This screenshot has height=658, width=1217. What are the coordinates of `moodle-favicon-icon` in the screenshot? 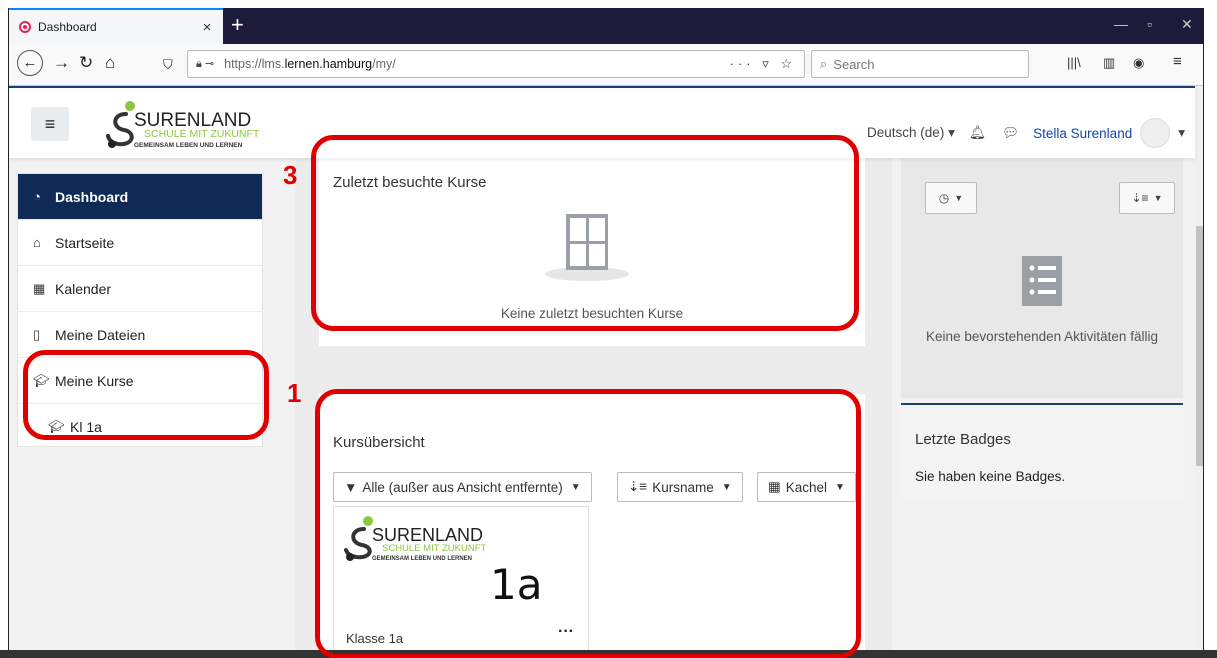 It's located at (25, 27).